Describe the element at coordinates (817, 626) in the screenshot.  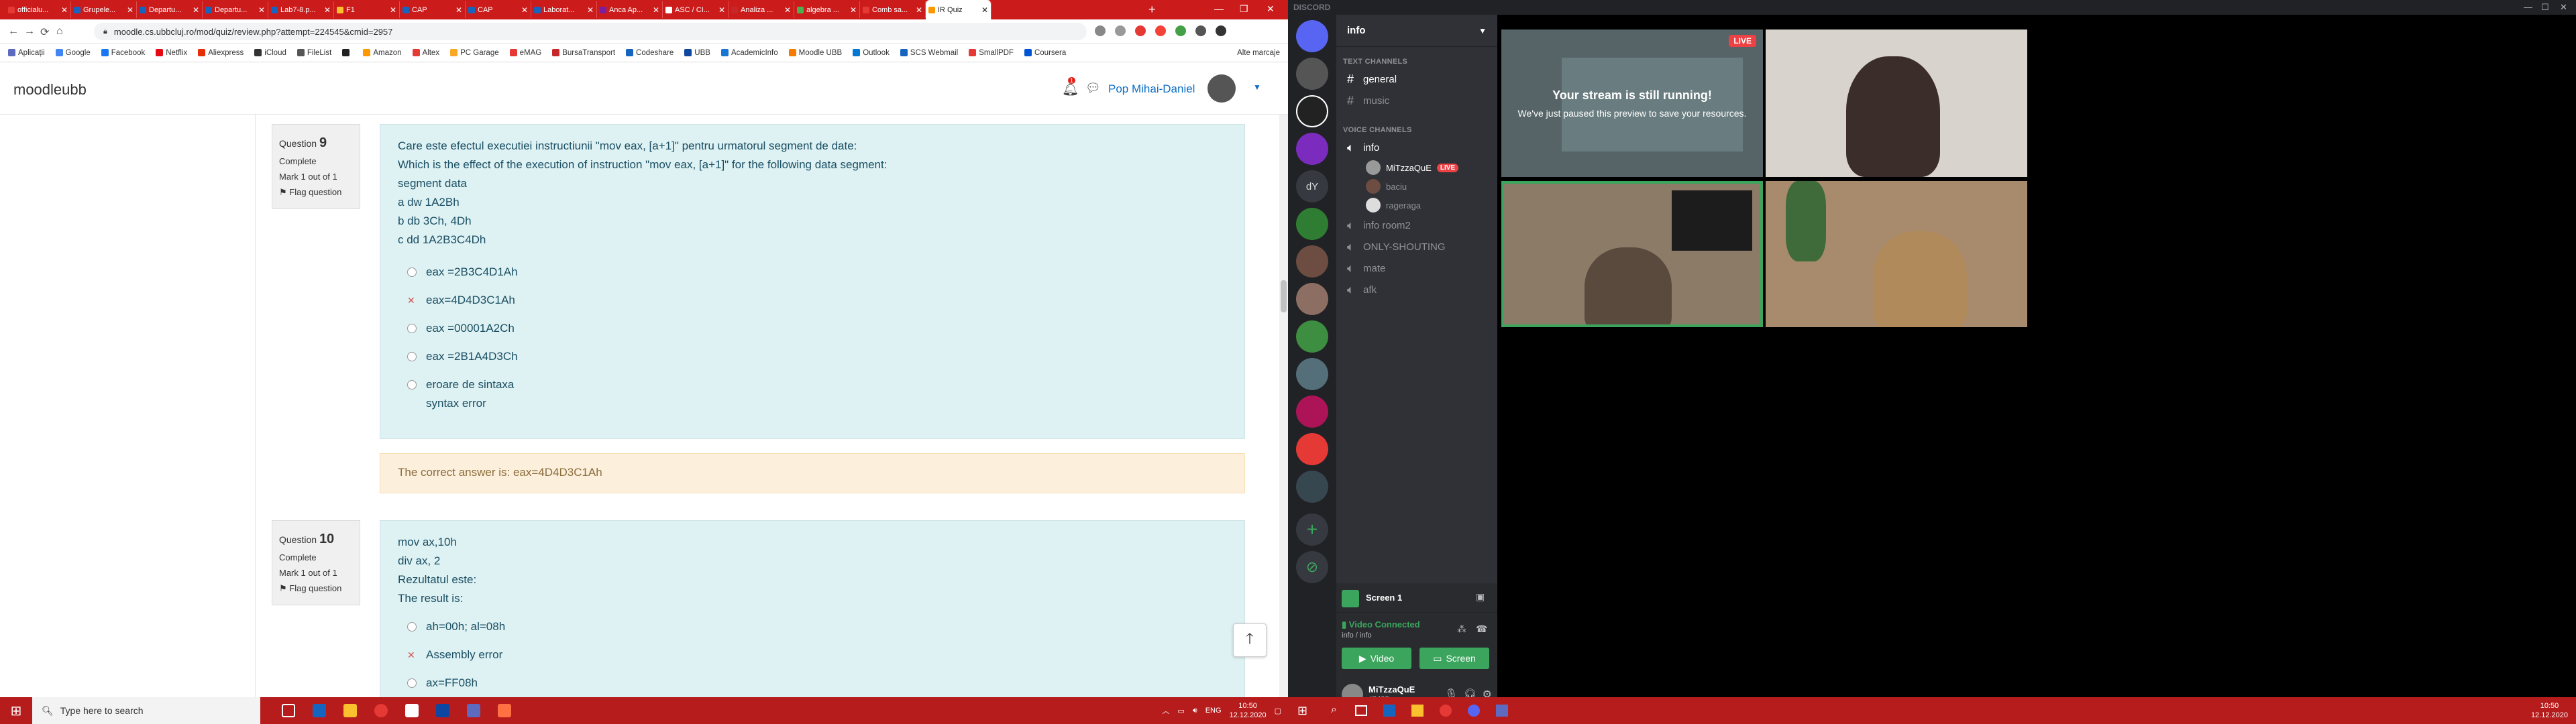
I see `answer-option: ah=00h; al=08h` at that location.